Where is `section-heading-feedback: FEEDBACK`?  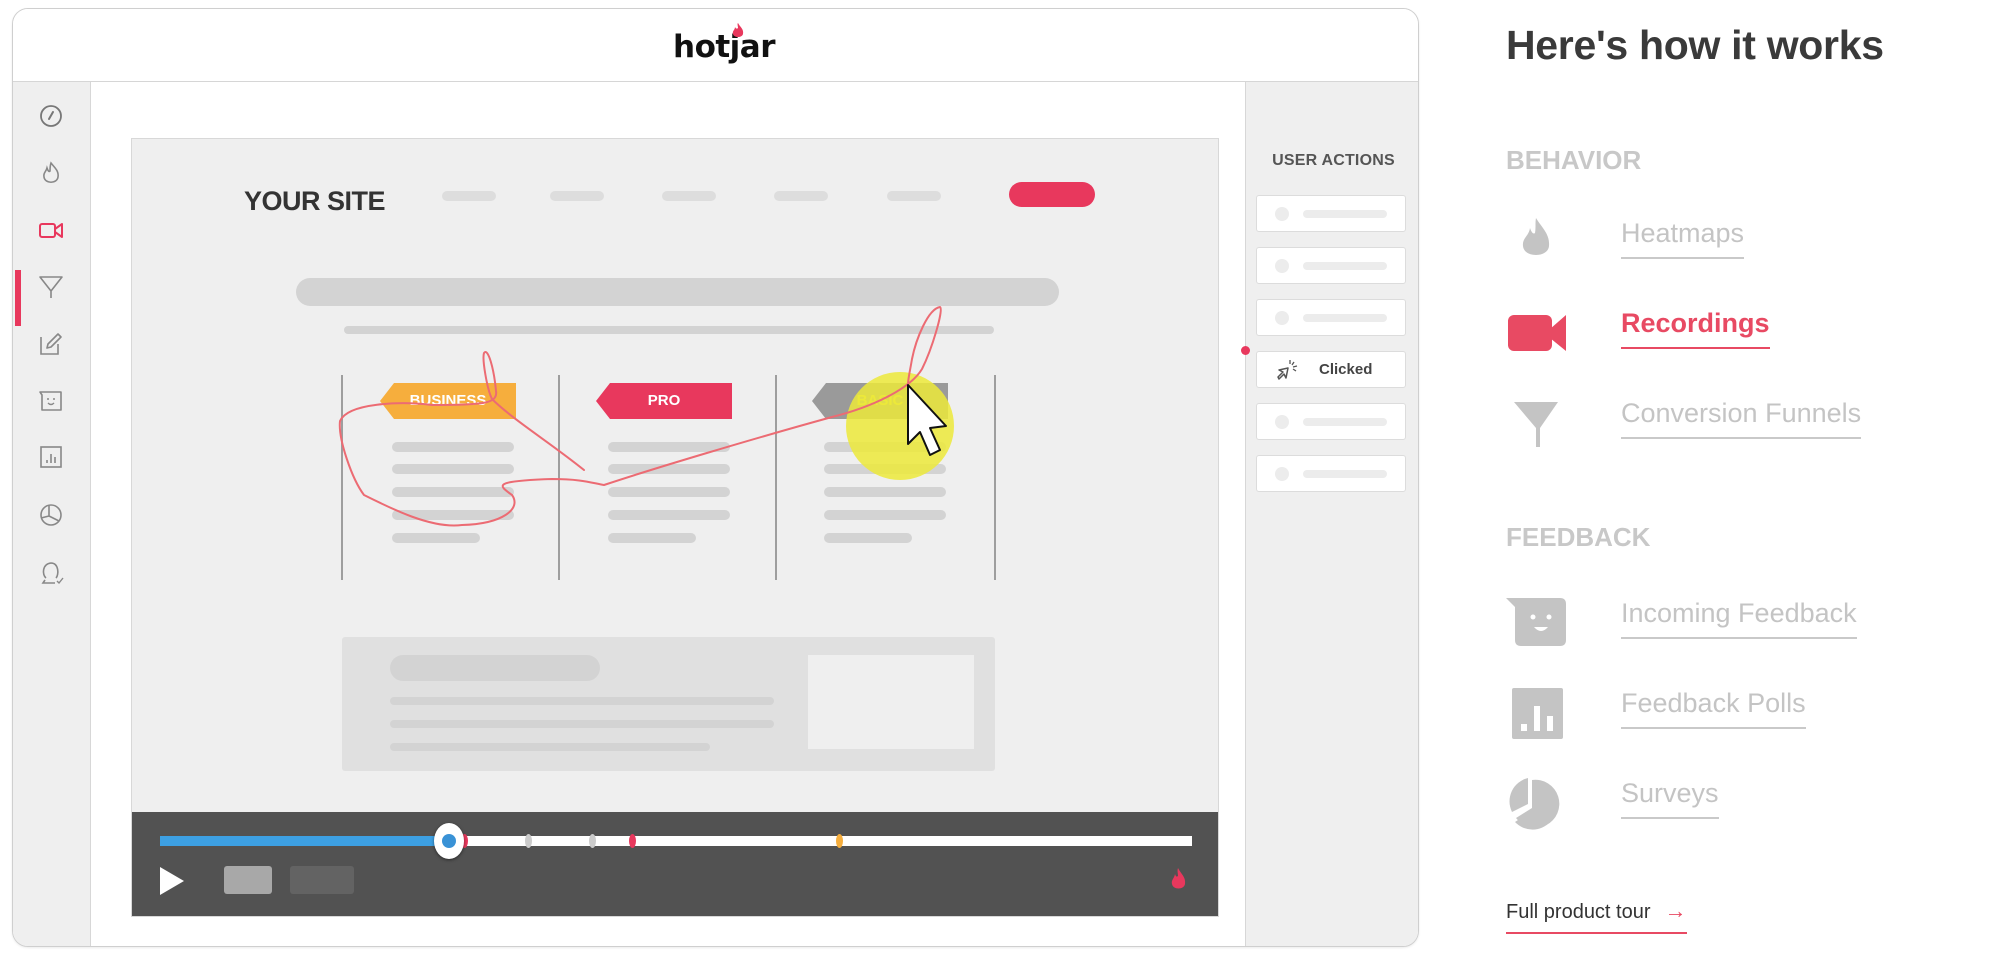 section-heading-feedback: FEEDBACK is located at coordinates (1578, 537).